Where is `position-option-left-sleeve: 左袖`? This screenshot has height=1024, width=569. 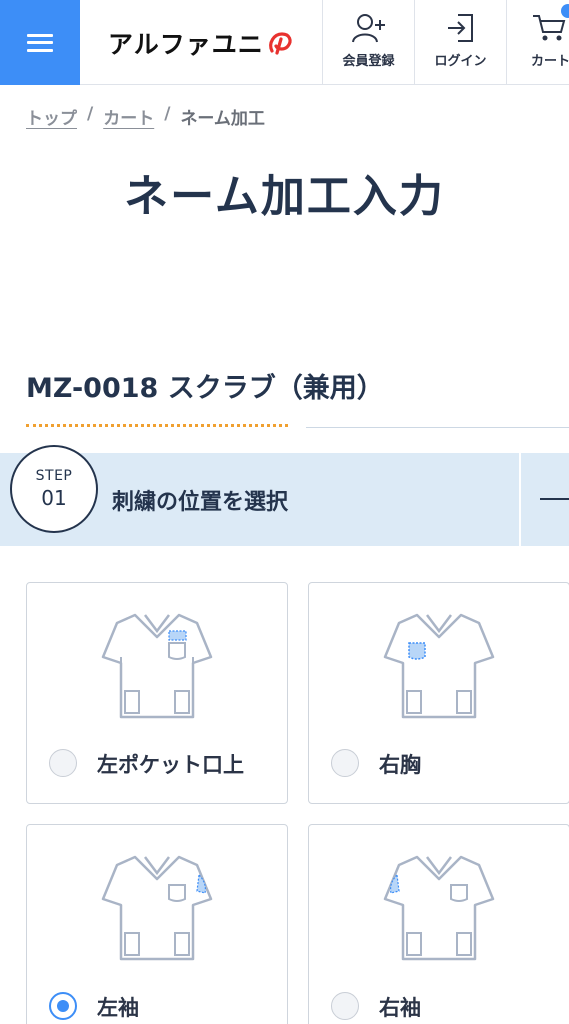
position-option-left-sleeve: 左袖 is located at coordinates (157, 924).